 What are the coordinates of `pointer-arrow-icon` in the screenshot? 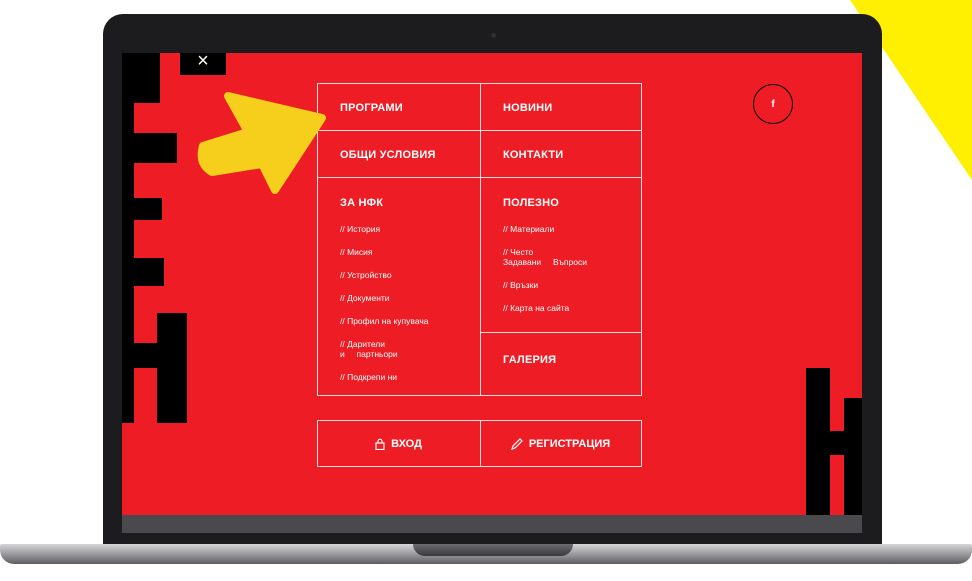 It's located at (261, 143).